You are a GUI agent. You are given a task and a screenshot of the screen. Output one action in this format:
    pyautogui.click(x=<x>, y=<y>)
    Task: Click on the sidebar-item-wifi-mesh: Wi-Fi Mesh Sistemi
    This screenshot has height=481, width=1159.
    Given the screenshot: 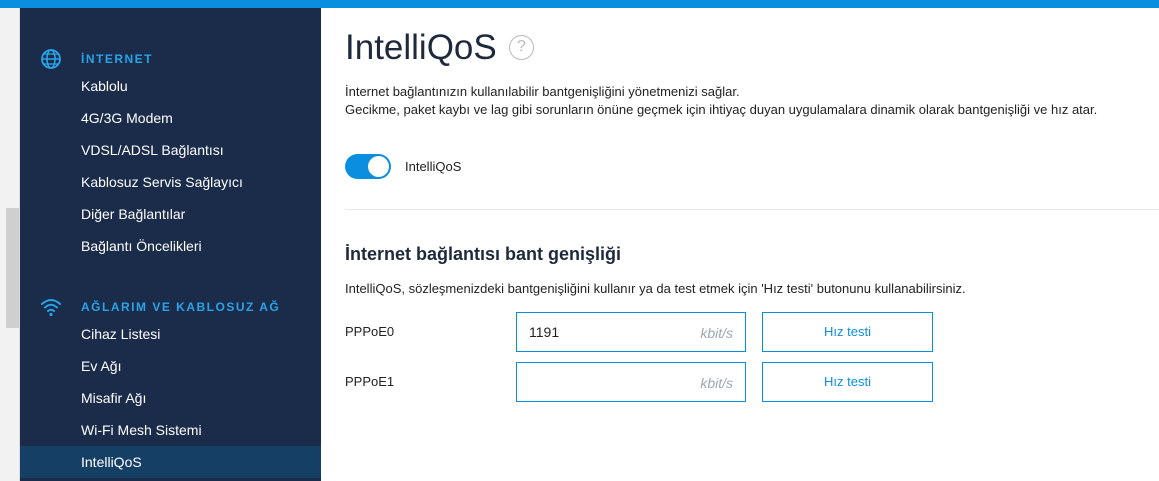 What is the action you would take?
    pyautogui.click(x=170, y=430)
    